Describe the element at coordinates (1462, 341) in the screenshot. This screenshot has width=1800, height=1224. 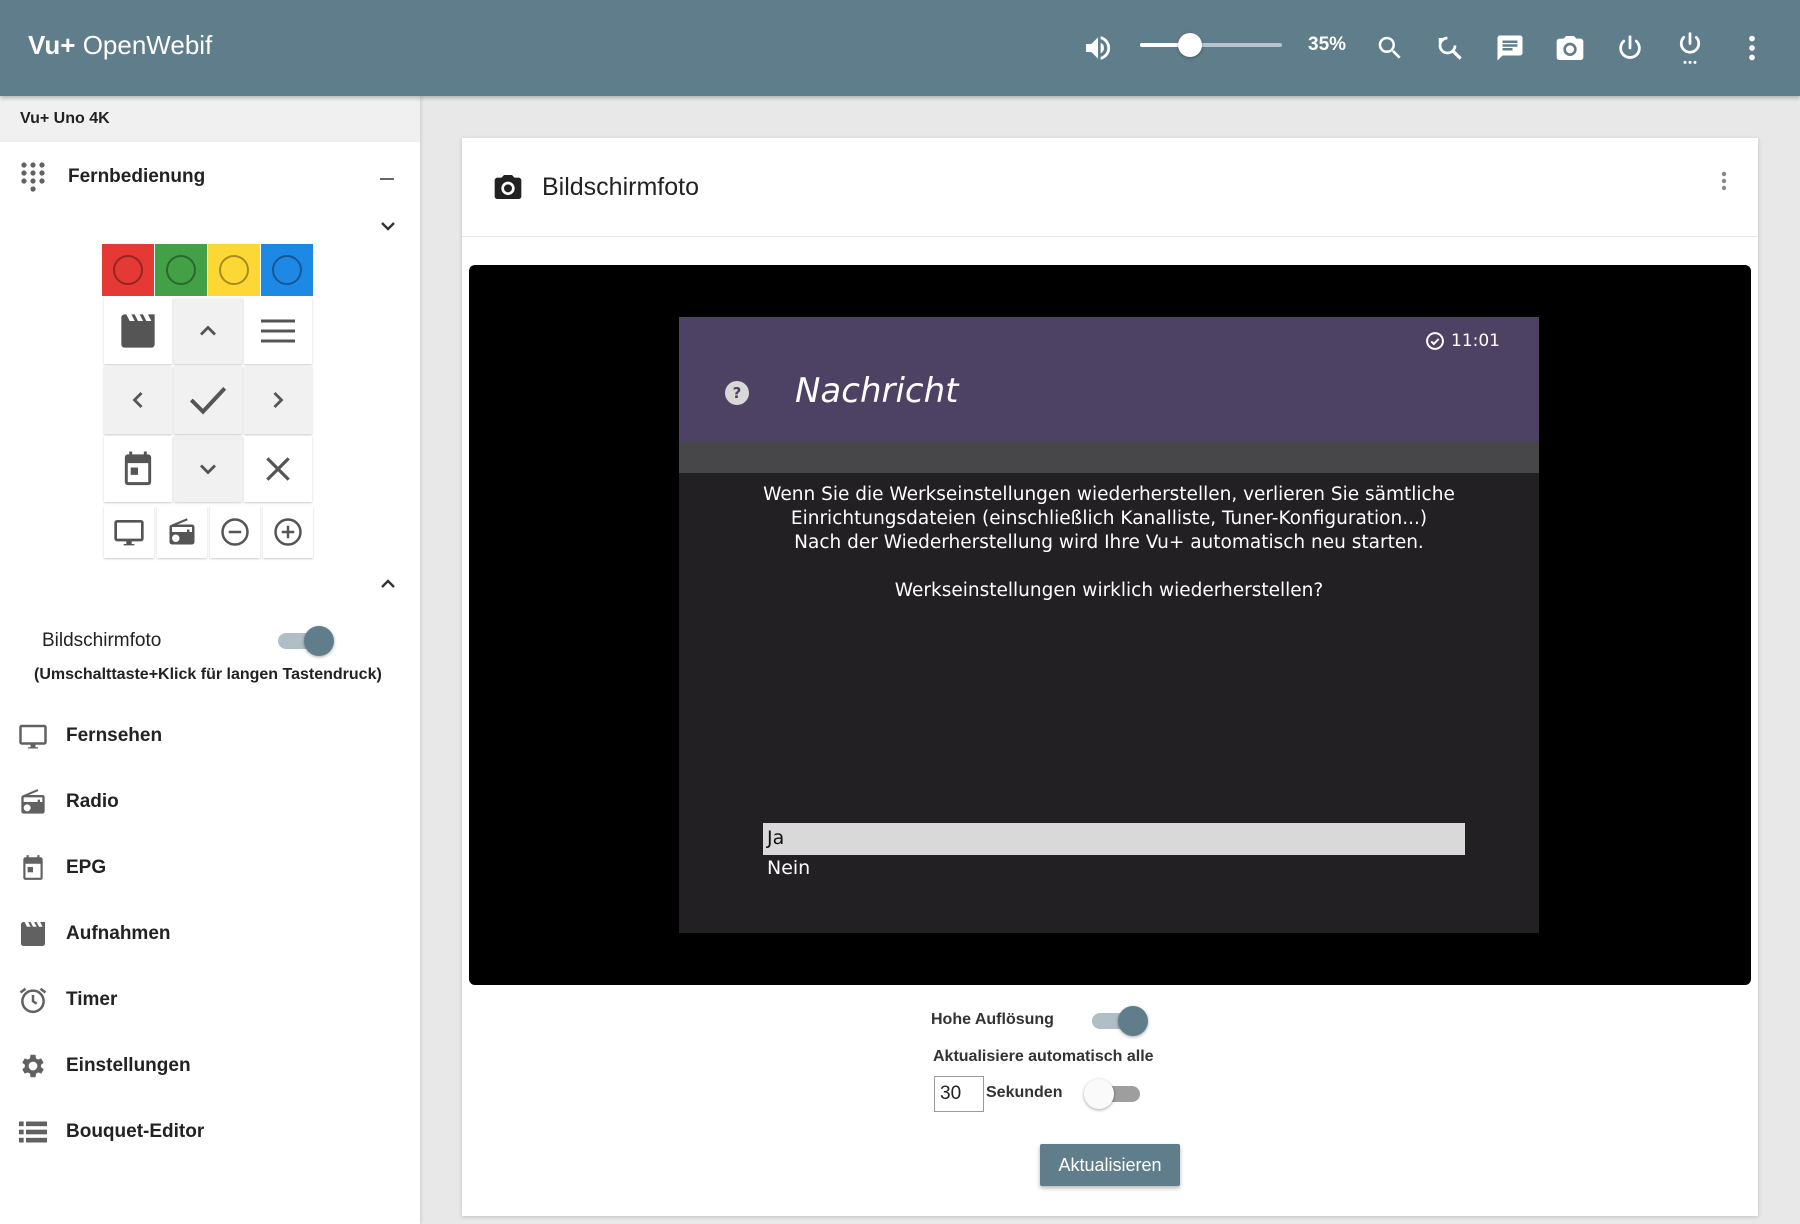
I see `tv-clock: 11:01` at that location.